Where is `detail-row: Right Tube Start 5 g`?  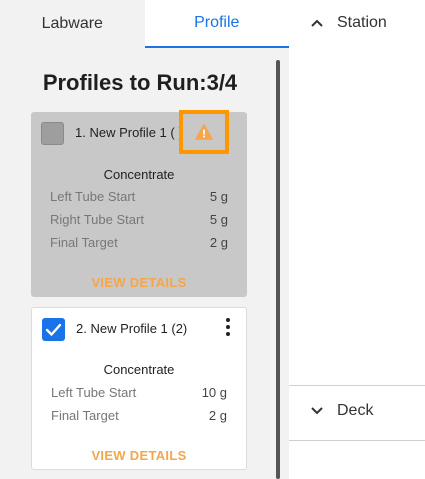
detail-row: Right Tube Start 5 g is located at coordinates (139, 219).